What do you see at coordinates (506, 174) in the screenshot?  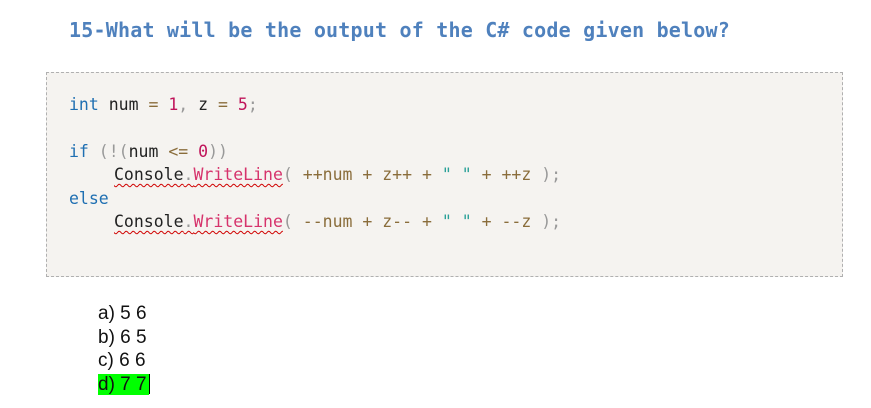 I see `expression: + ++z` at bounding box center [506, 174].